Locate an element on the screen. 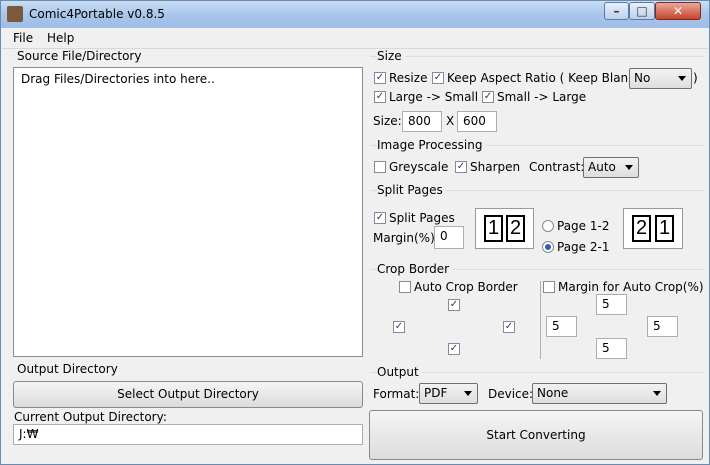  device-select: None is located at coordinates (599, 393).